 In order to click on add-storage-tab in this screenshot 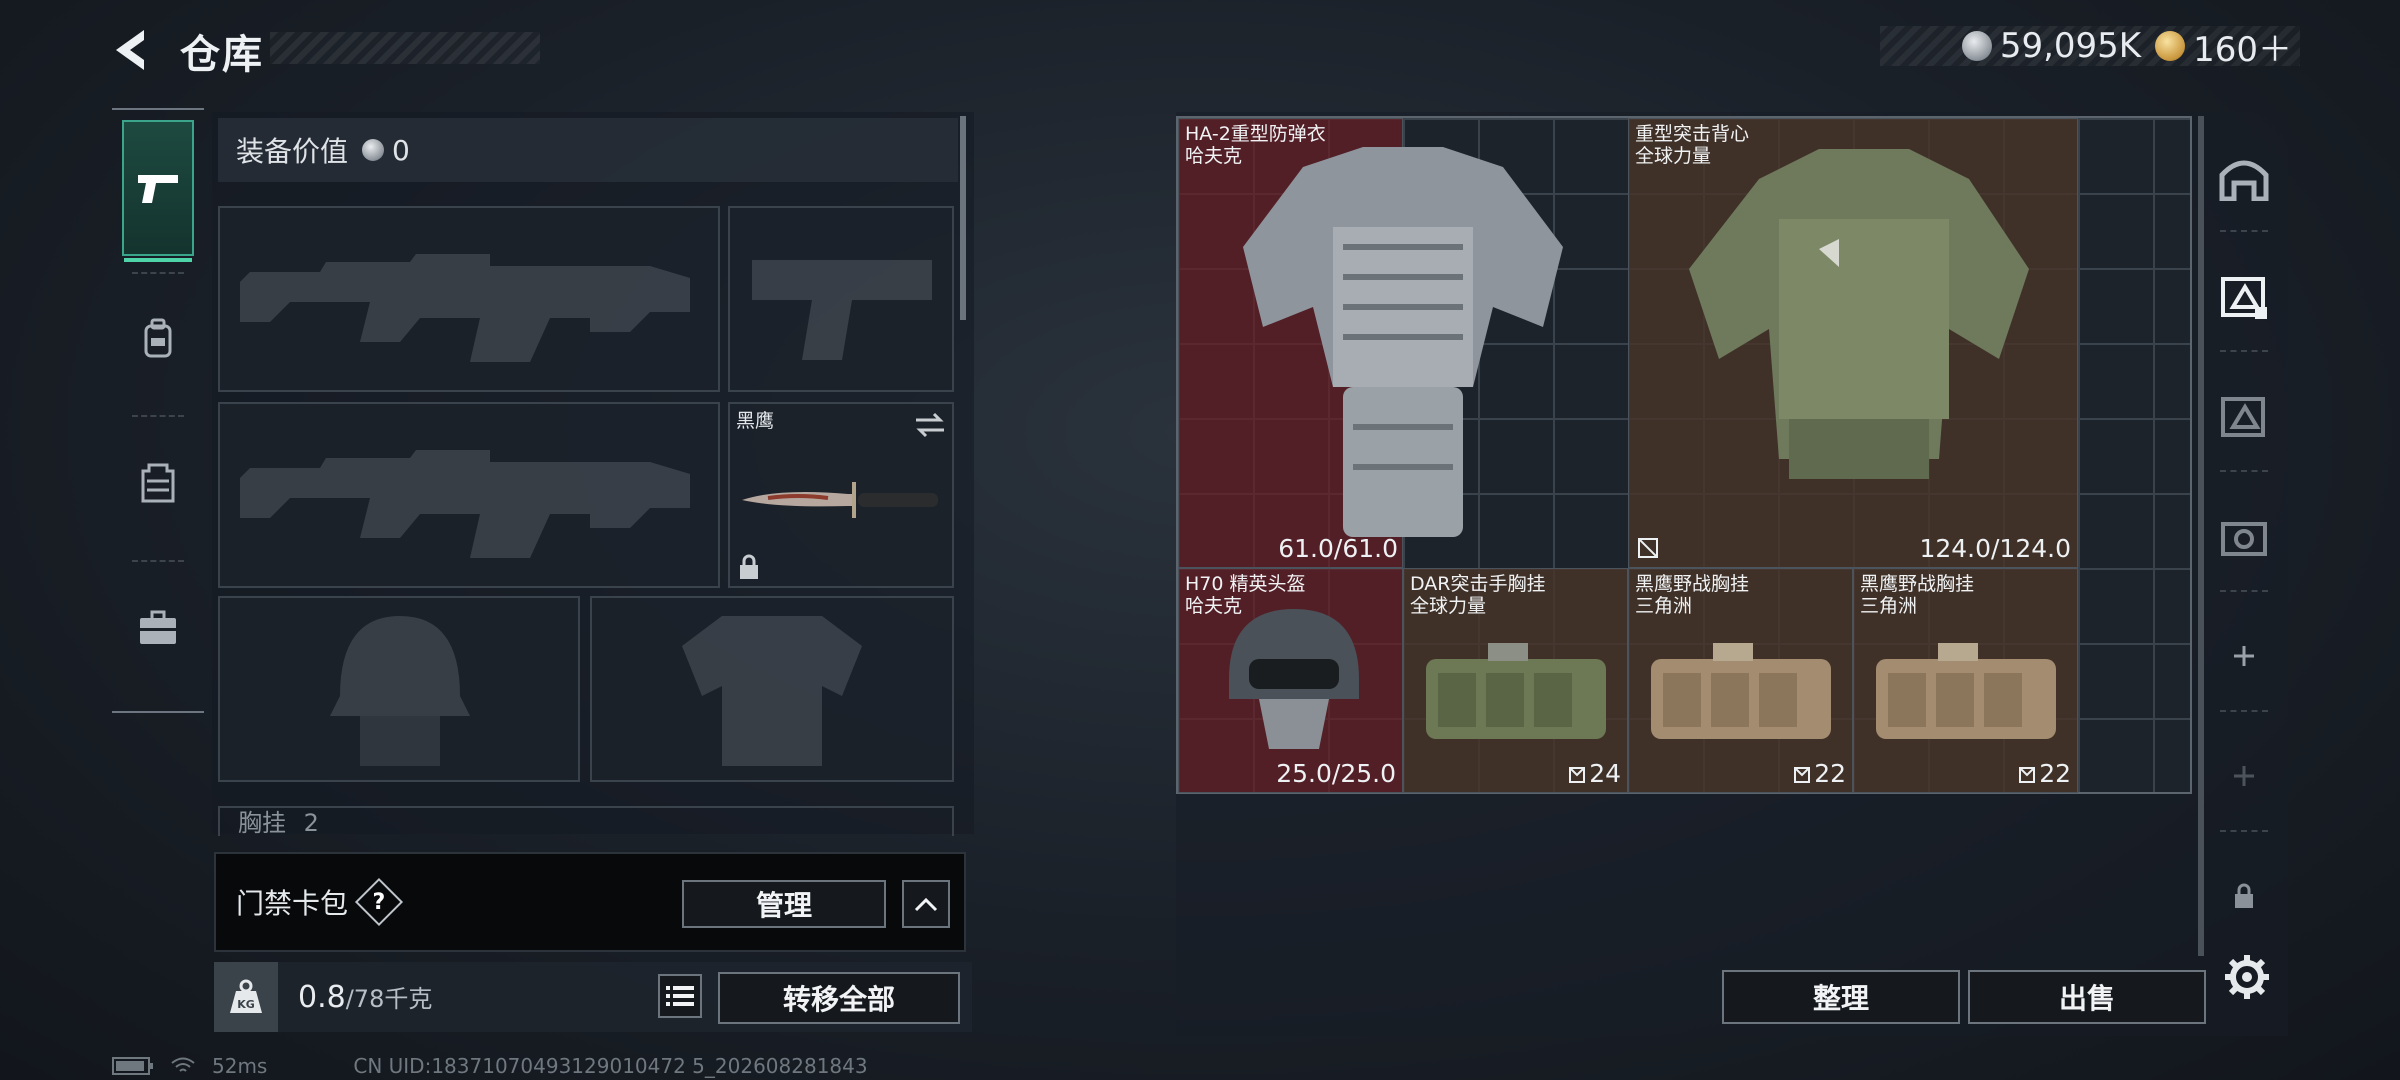, I will do `click(2244, 656)`.